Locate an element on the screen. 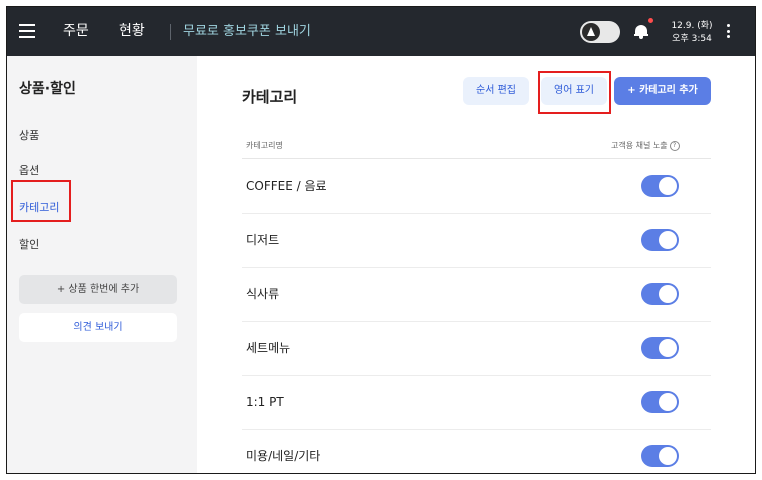  menu-icon is located at coordinates (27, 31).